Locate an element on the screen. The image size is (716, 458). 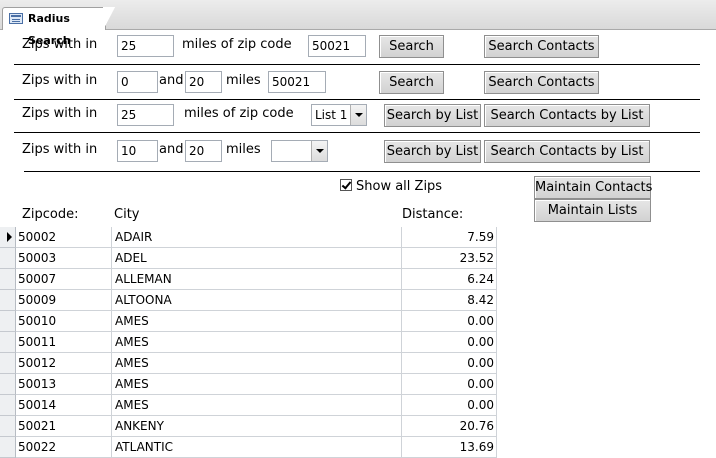
city-cell: ALTOONA is located at coordinates (257, 300).